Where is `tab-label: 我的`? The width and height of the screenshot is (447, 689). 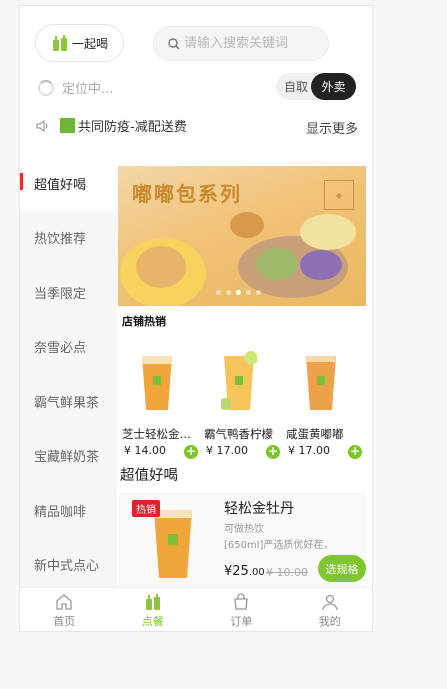
tab-label: 我的 is located at coordinates (329, 621).